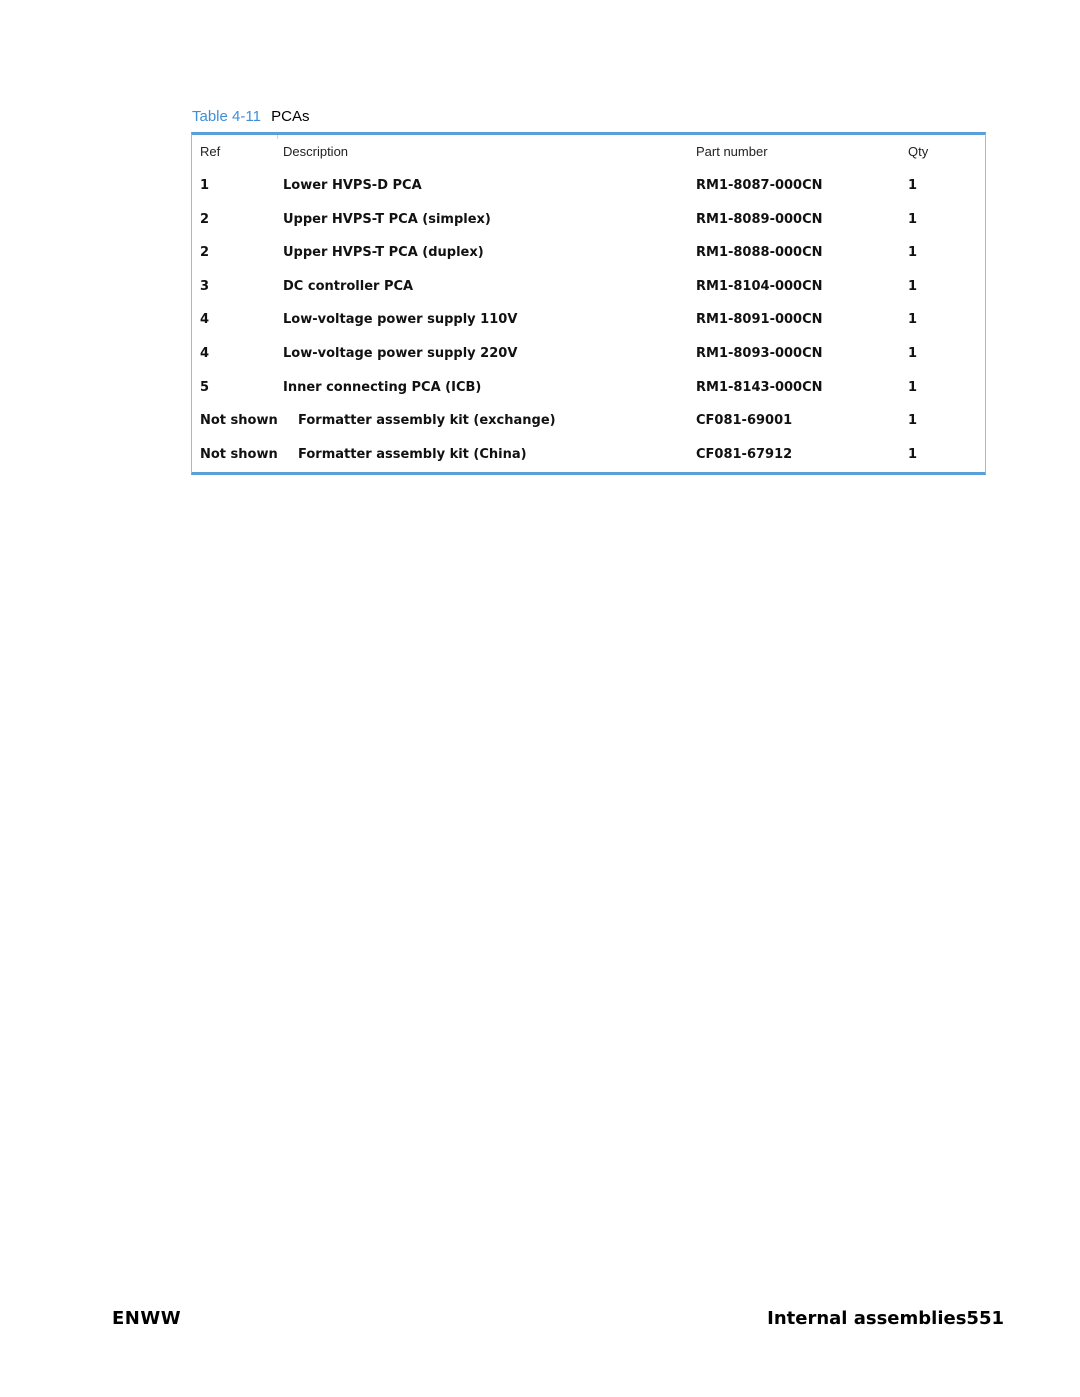 Image resolution: width=1080 pixels, height=1397 pixels. I want to click on cell-description: Formatter assembly kit (China), so click(412, 454).